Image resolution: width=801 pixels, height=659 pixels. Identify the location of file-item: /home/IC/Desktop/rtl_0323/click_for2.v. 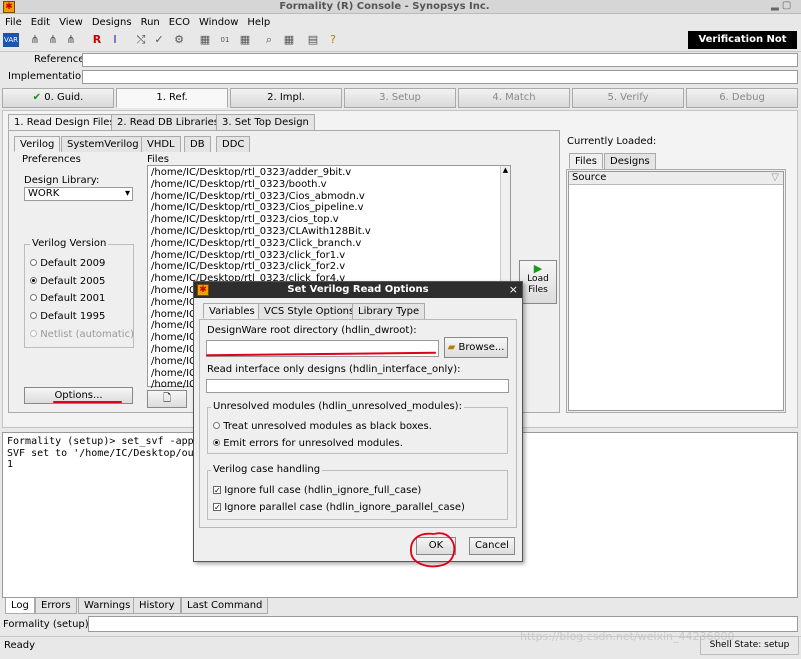
(324, 267).